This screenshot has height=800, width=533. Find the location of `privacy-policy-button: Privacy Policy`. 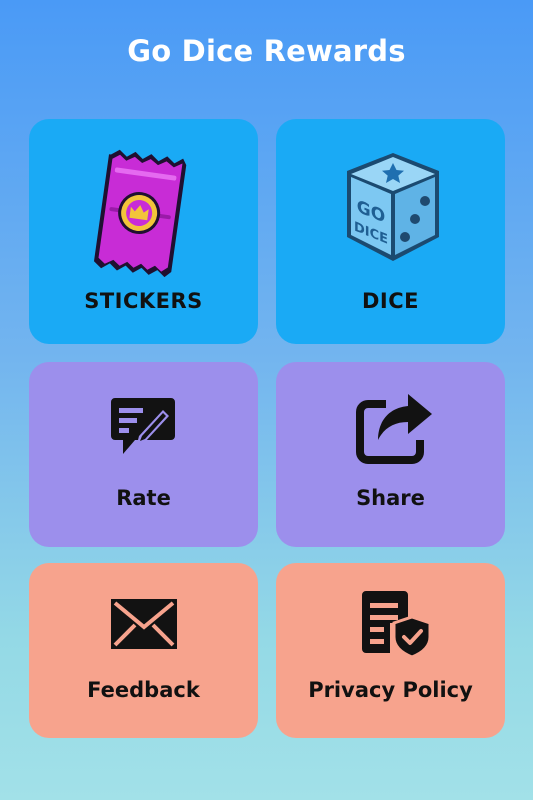

privacy-policy-button: Privacy Policy is located at coordinates (390, 650).